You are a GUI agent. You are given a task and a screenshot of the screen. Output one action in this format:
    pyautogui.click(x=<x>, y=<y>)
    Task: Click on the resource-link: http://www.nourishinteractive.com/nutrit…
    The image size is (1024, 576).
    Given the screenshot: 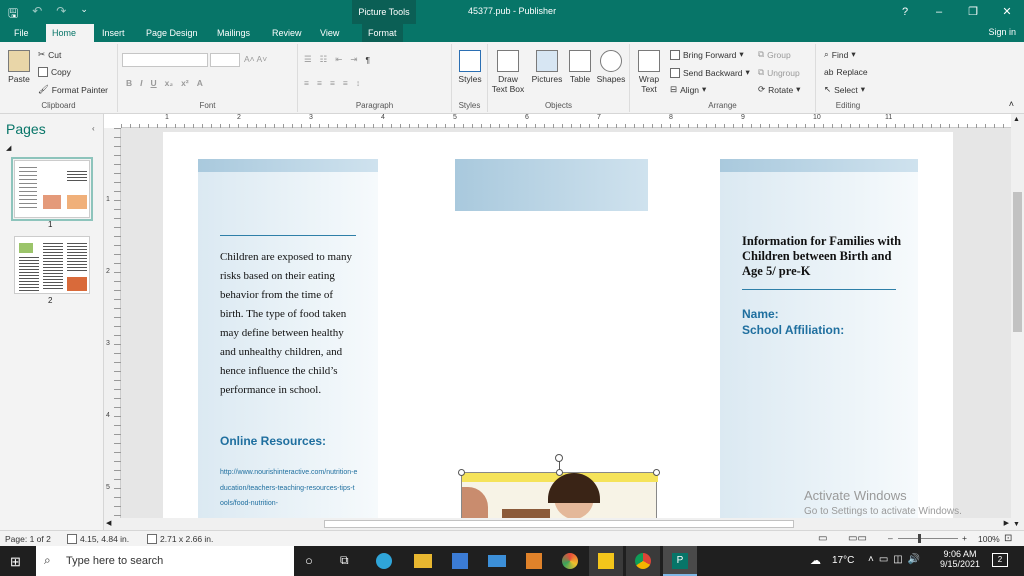 What is the action you would take?
    pyautogui.click(x=289, y=488)
    